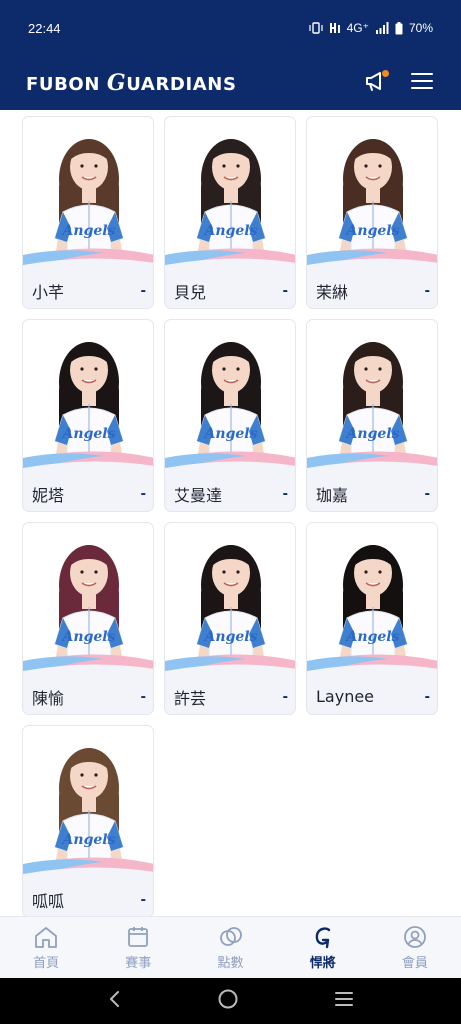 The height and width of the screenshot is (1024, 461). I want to click on member-card: Angels 茉綝 -, so click(372, 212).